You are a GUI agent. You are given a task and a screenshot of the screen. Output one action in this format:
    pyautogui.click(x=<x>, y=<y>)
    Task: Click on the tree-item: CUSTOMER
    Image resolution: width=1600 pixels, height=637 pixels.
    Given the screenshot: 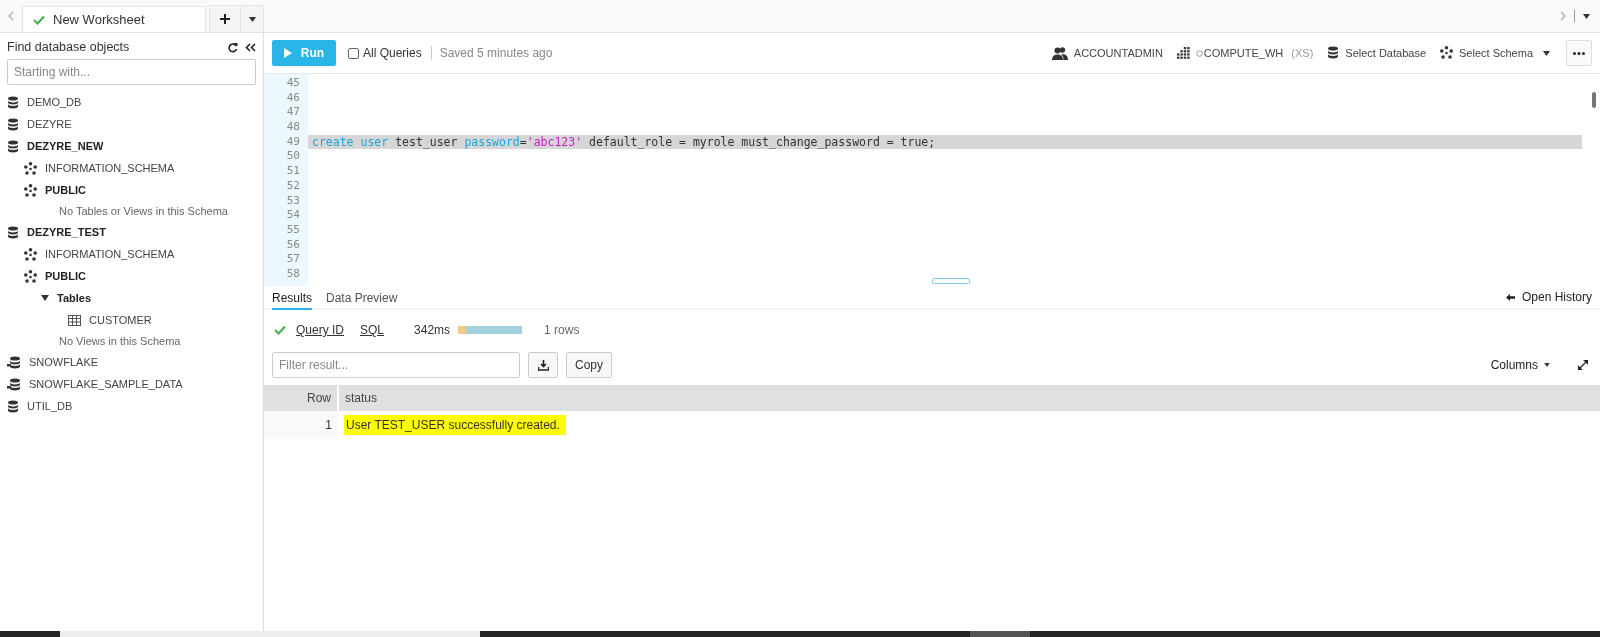 What is the action you would take?
    pyautogui.click(x=120, y=320)
    